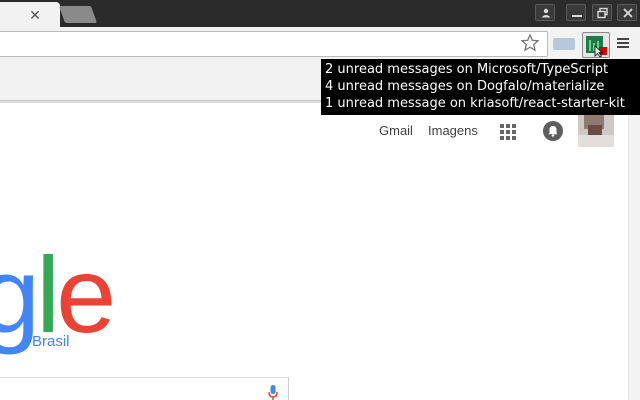  What do you see at coordinates (35, 15) in the screenshot?
I see `tab-close-icon: ✕` at bounding box center [35, 15].